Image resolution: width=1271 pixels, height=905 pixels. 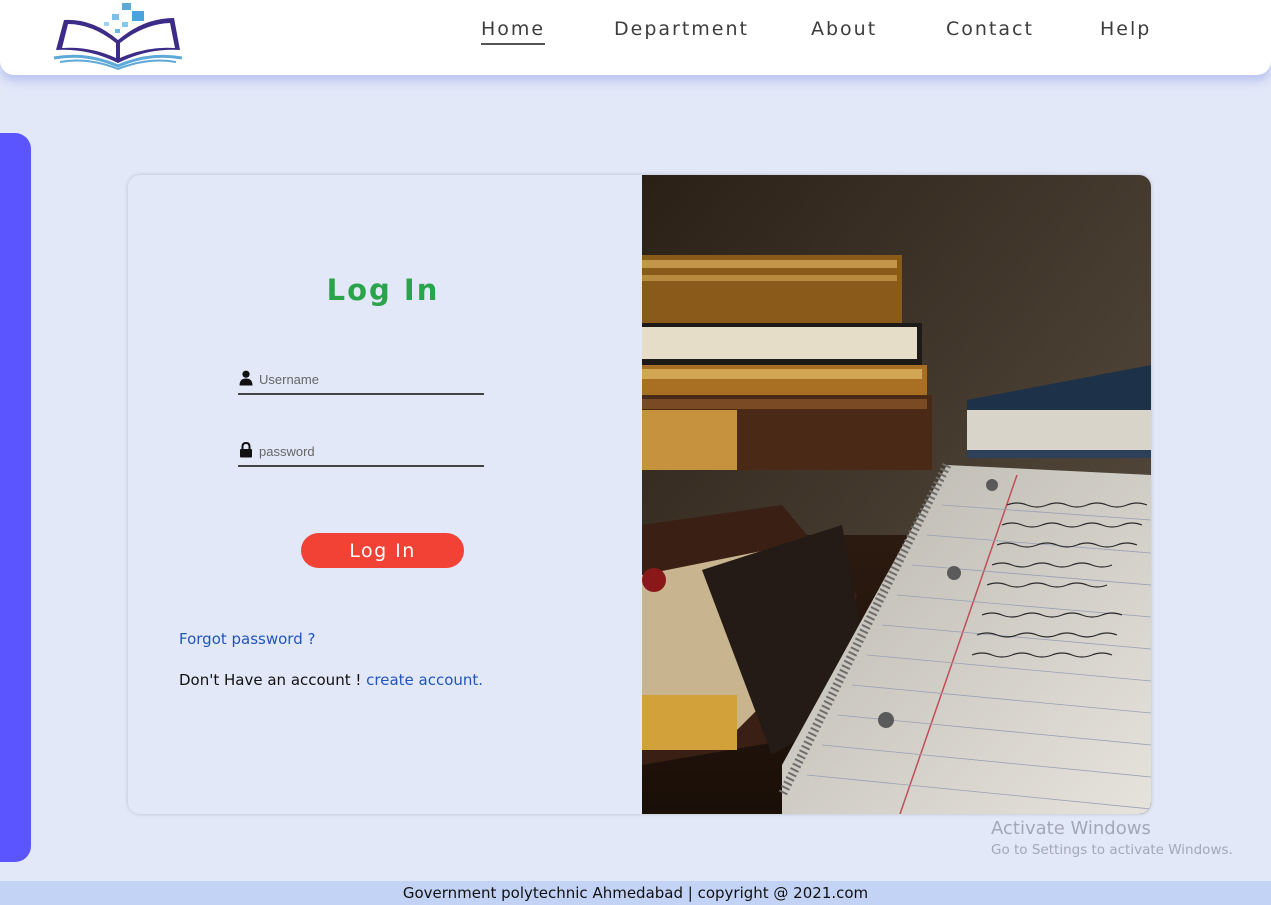 I want to click on password-field, so click(x=361, y=453).